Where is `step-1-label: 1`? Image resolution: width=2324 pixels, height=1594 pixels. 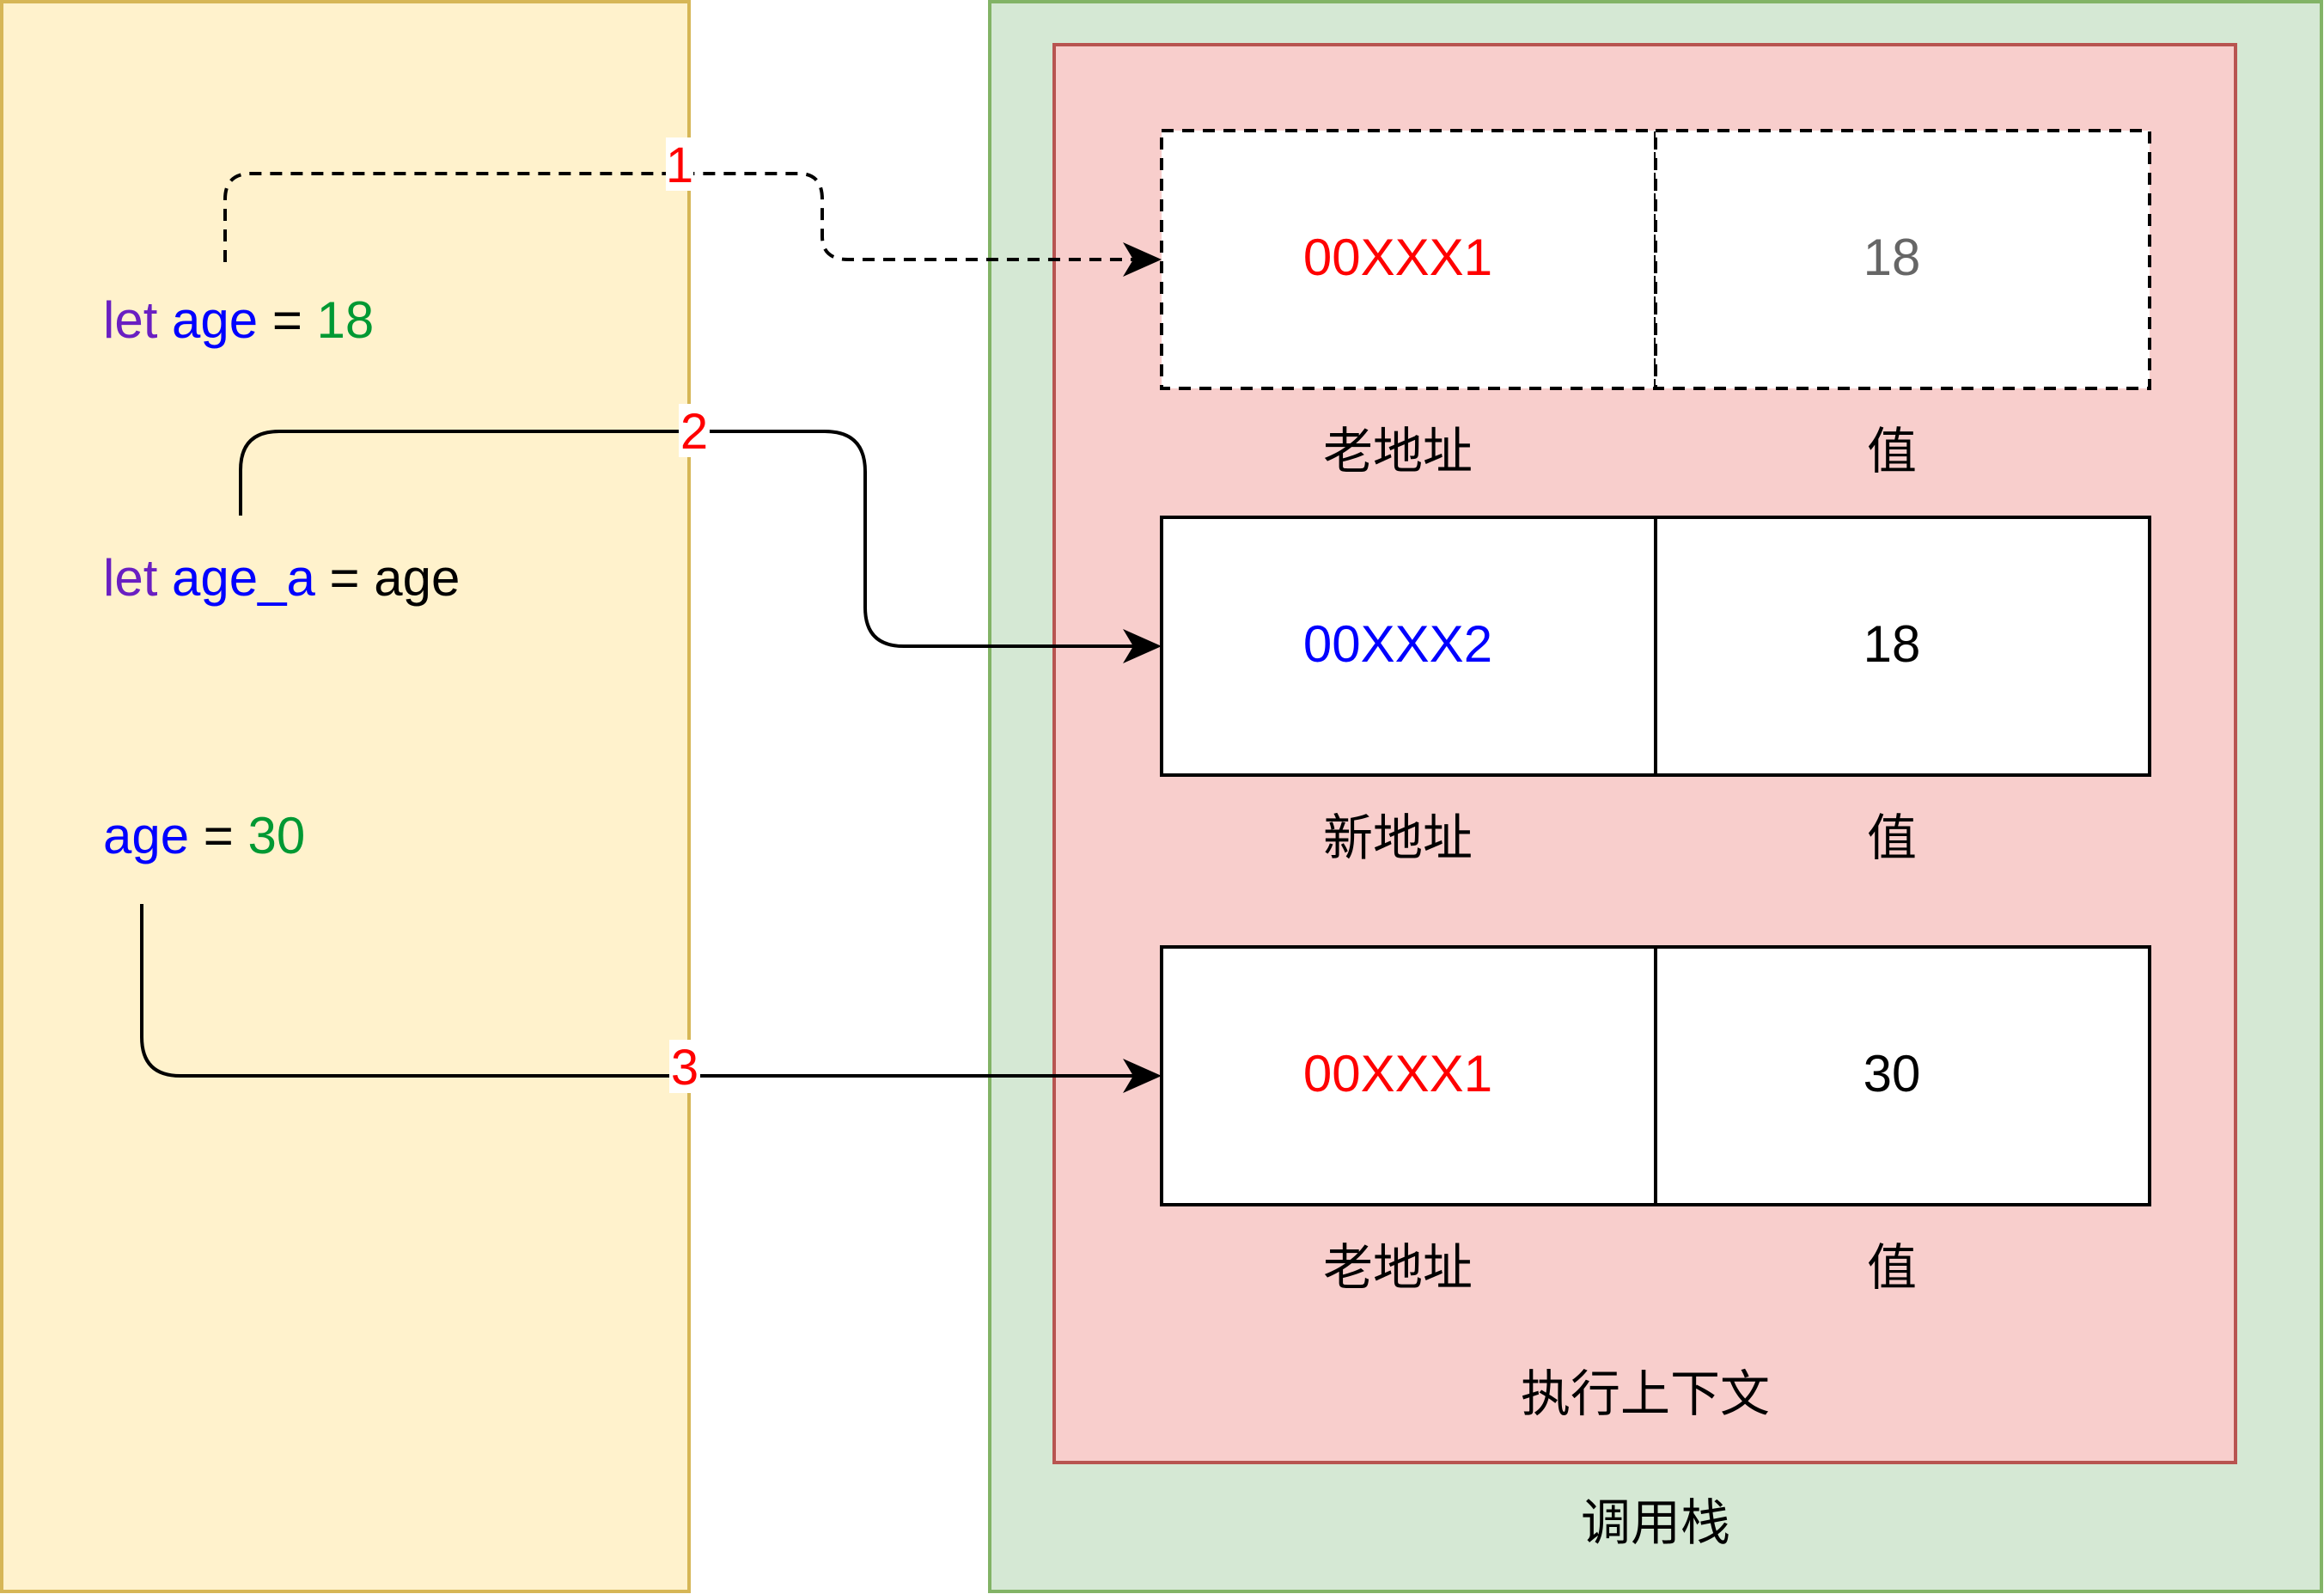
step-1-label: 1 is located at coordinates (679, 165).